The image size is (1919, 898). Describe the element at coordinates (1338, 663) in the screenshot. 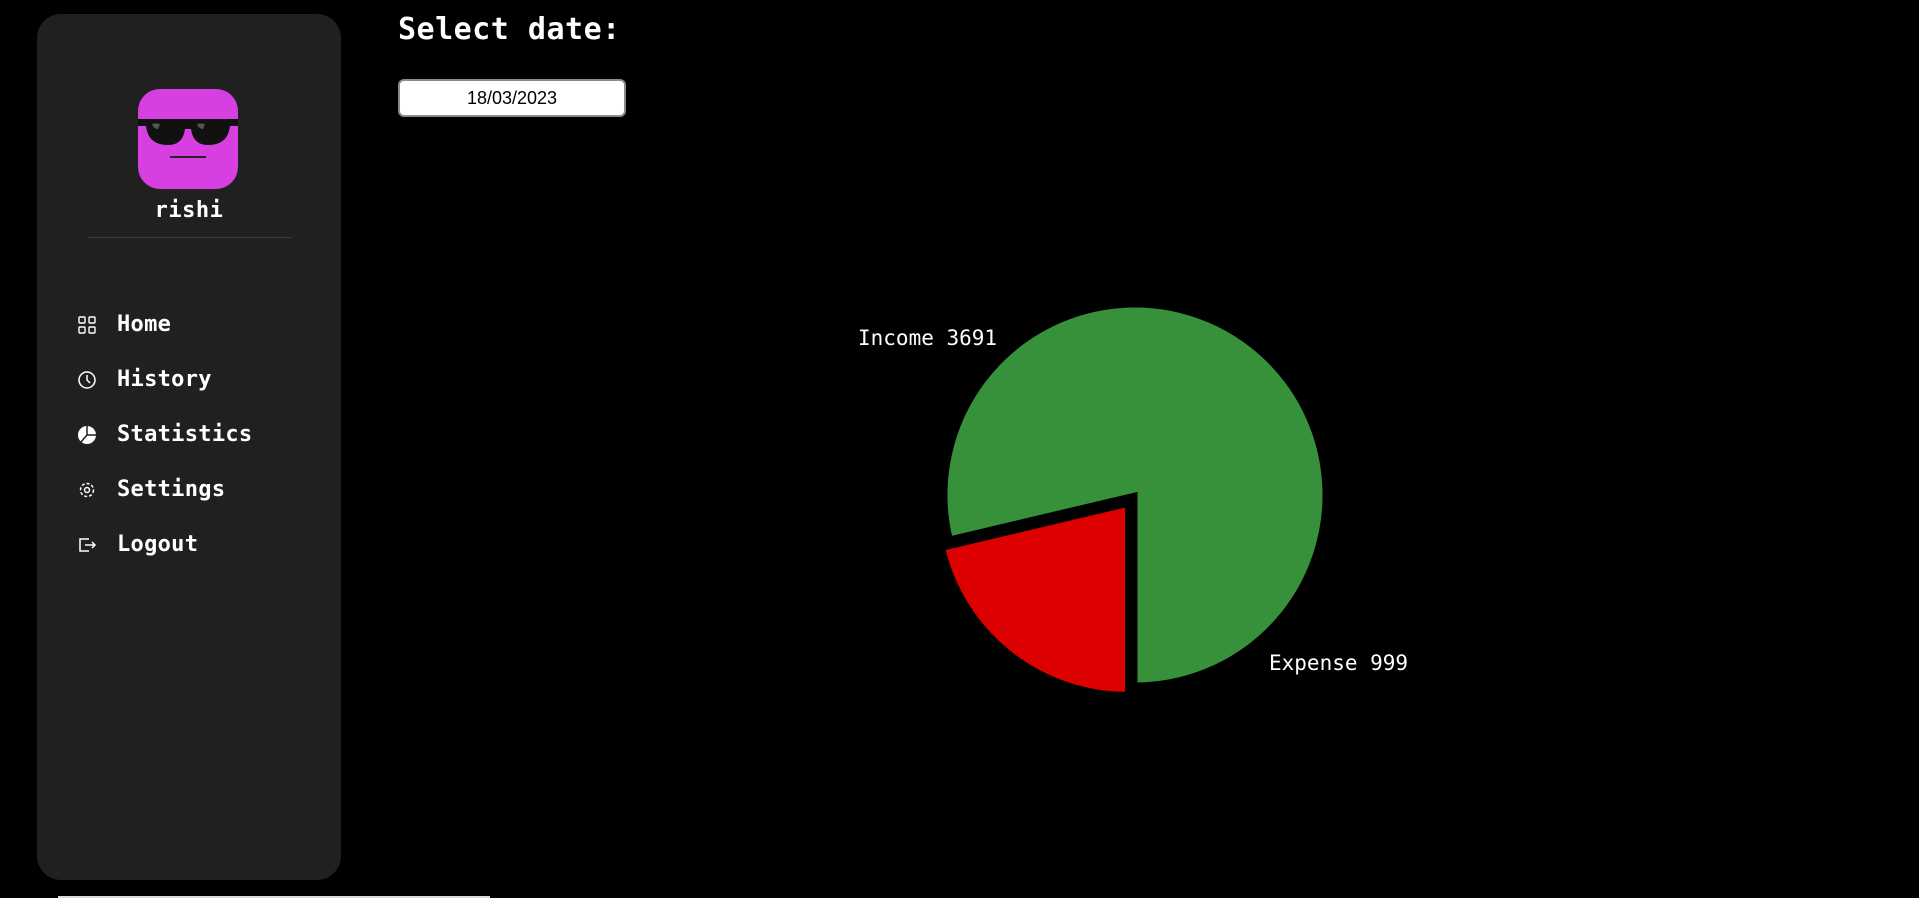

I see `pie-label-expense: Expense 999` at that location.